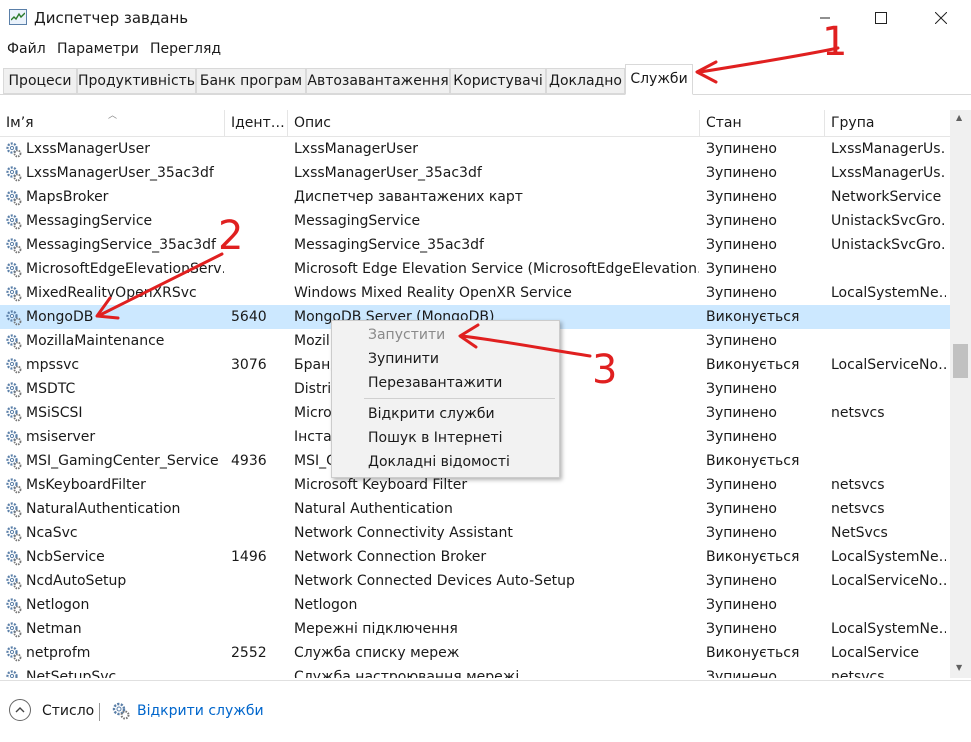 The width and height of the screenshot is (971, 742). I want to click on annotation-number-2: 2, so click(231, 236).